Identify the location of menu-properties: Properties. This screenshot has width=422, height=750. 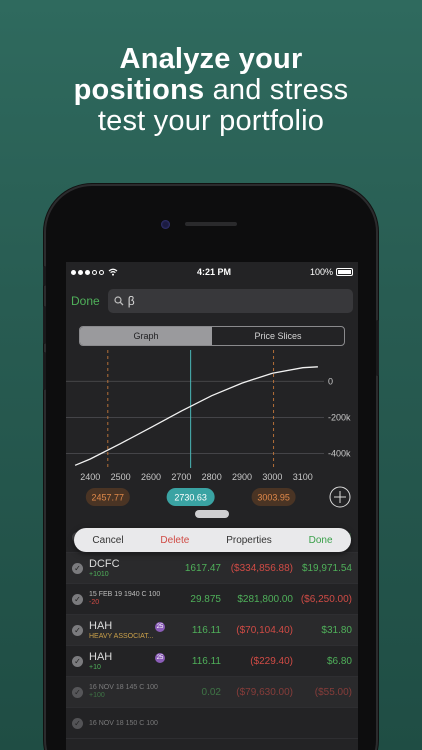
(249, 540).